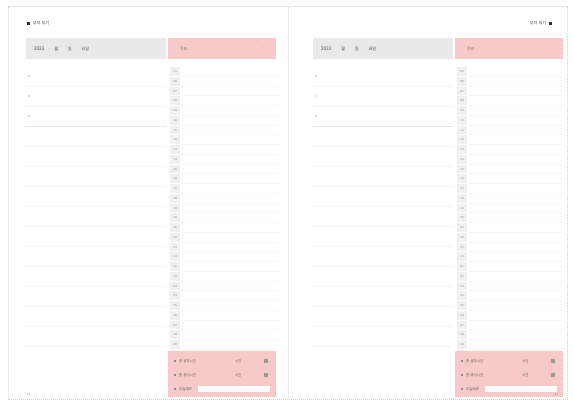 The width and height of the screenshot is (573, 406). What do you see at coordinates (462, 140) in the screenshot?
I see `hour-label: 12` at bounding box center [462, 140].